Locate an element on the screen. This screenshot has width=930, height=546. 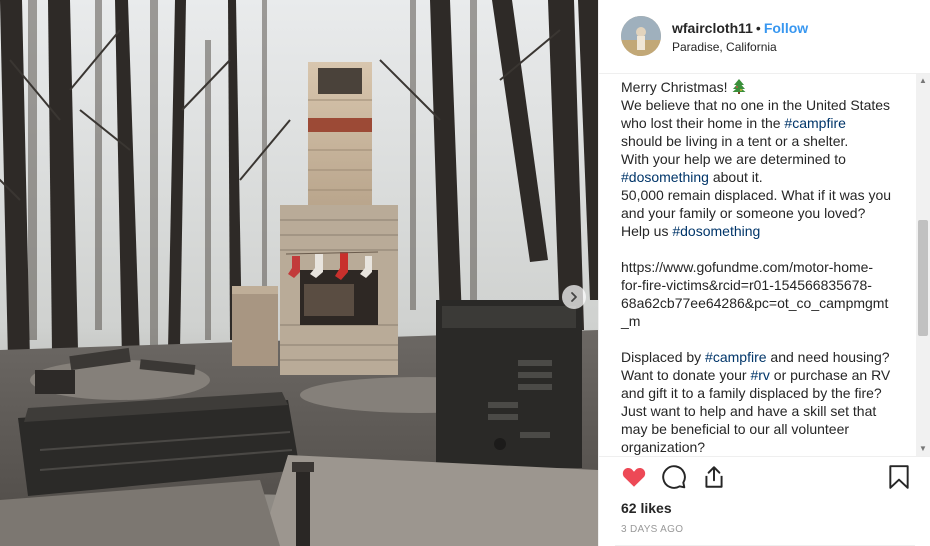
caption-text: should be living in a tent or a shelter. is located at coordinates (735, 141).